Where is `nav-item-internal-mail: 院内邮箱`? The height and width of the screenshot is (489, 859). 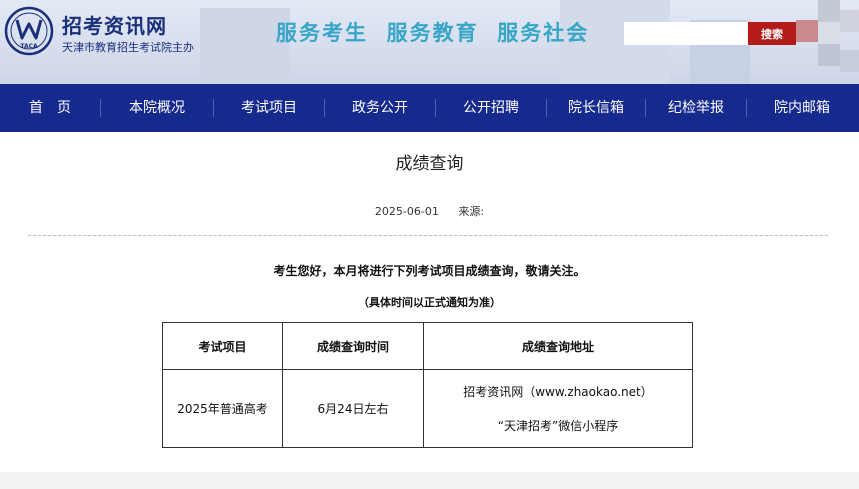 nav-item-internal-mail: 院内邮箱 is located at coordinates (802, 108).